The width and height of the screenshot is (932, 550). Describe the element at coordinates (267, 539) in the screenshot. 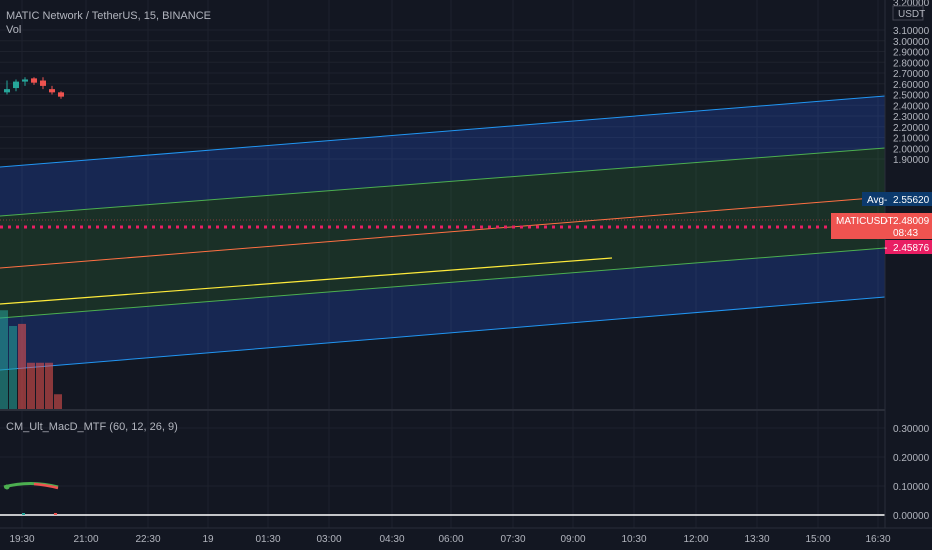

I see `time-tick-label: 01:30` at that location.